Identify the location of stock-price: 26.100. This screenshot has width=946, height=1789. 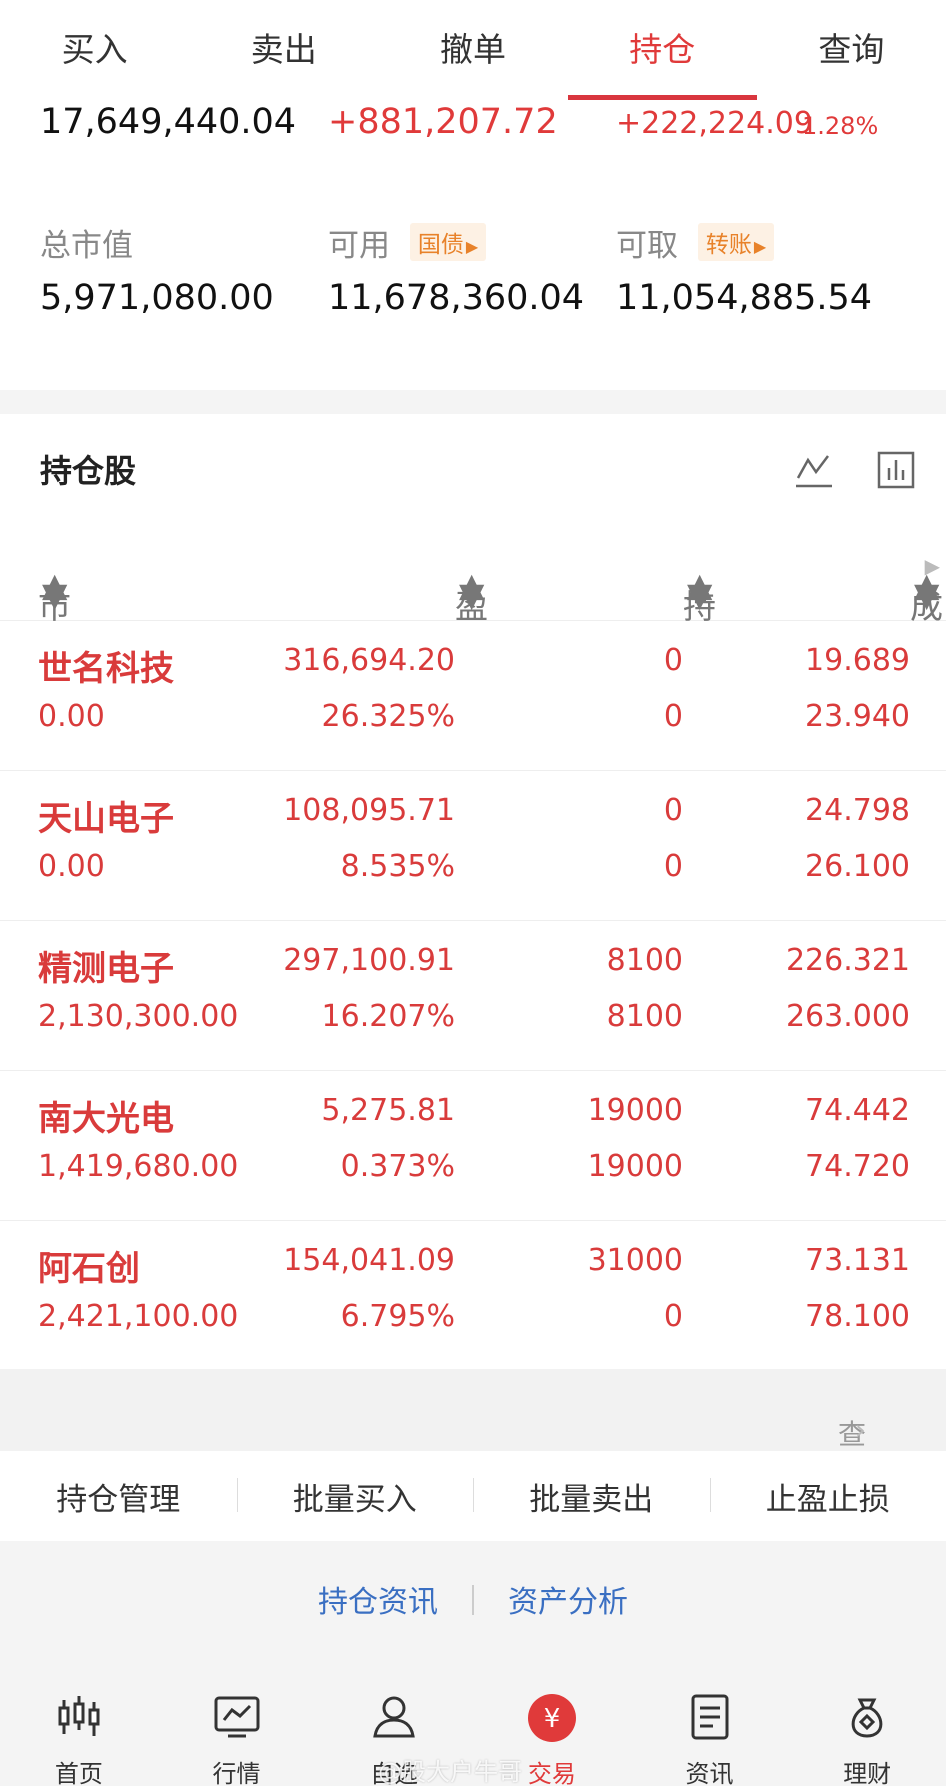
(857, 866).